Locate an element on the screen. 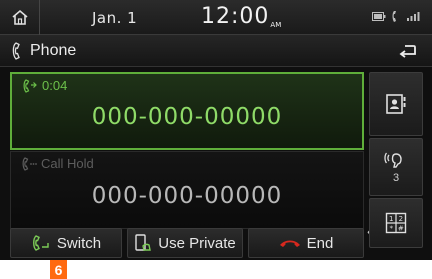  switch-button: Switch is located at coordinates (66, 243).